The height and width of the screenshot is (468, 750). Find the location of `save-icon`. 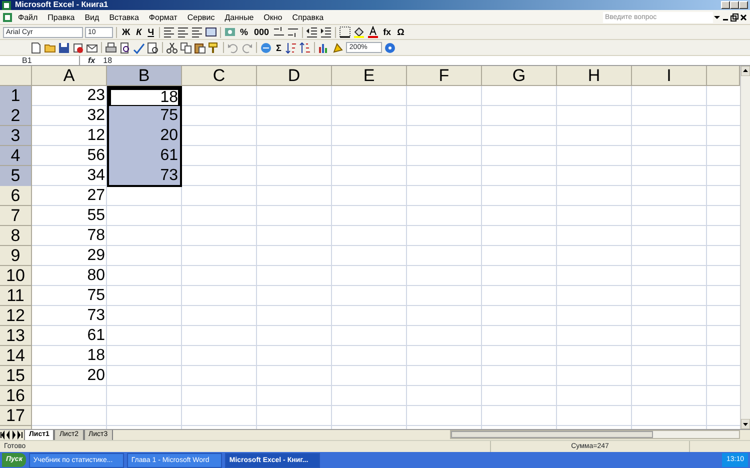

save-icon is located at coordinates (64, 48).